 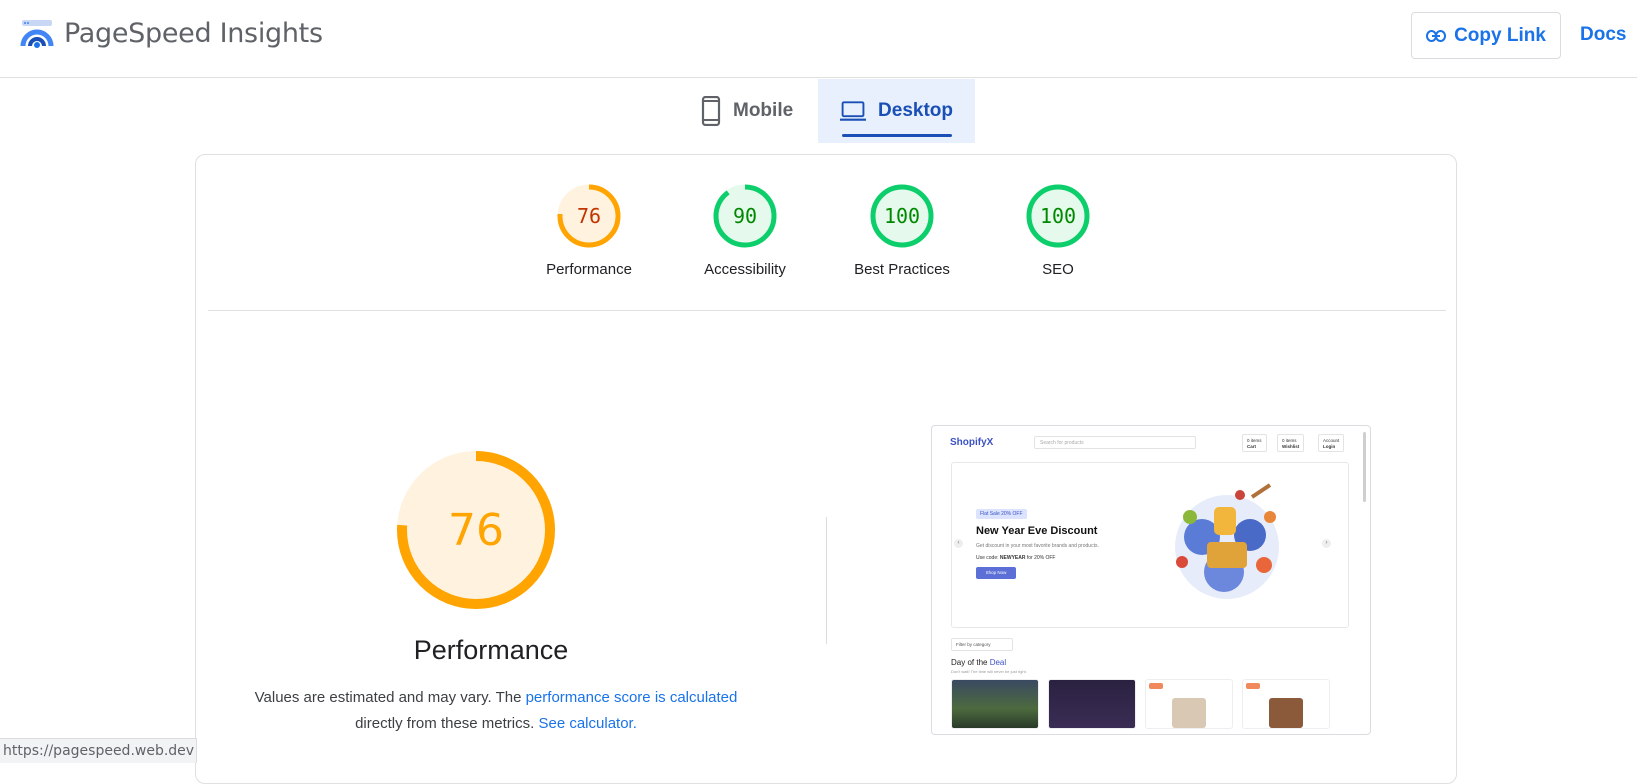 What do you see at coordinates (998, 662) in the screenshot?
I see `deal-highlight: Deal` at bounding box center [998, 662].